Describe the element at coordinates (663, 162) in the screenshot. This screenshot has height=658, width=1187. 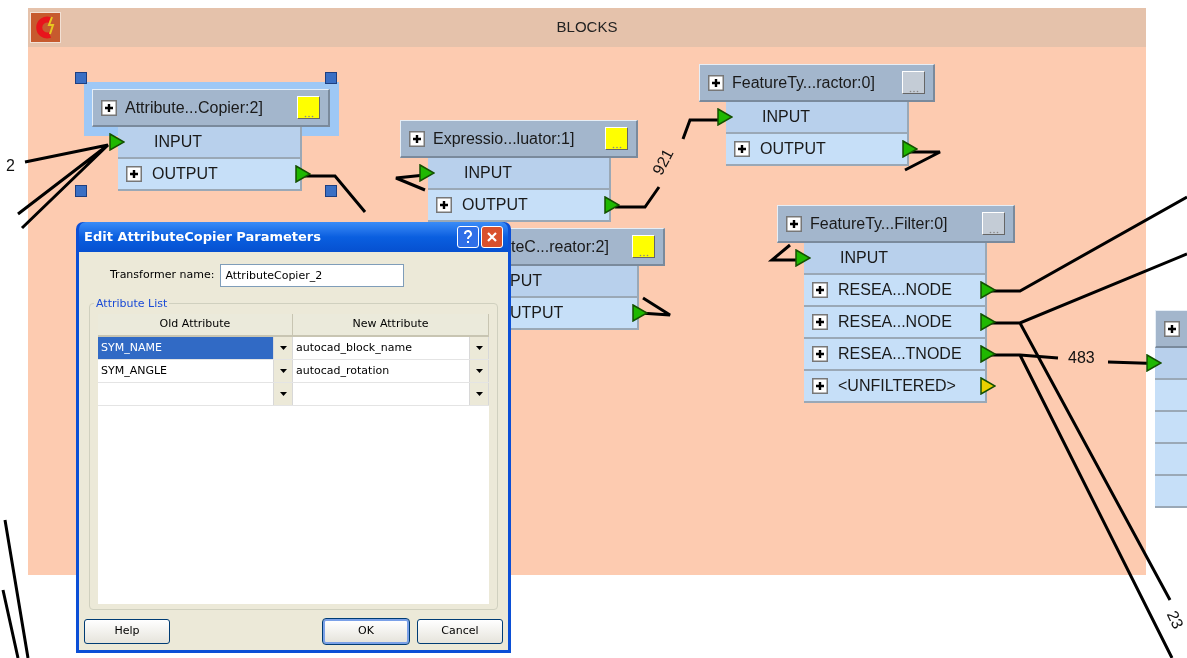
I see `connection-count: 921` at that location.